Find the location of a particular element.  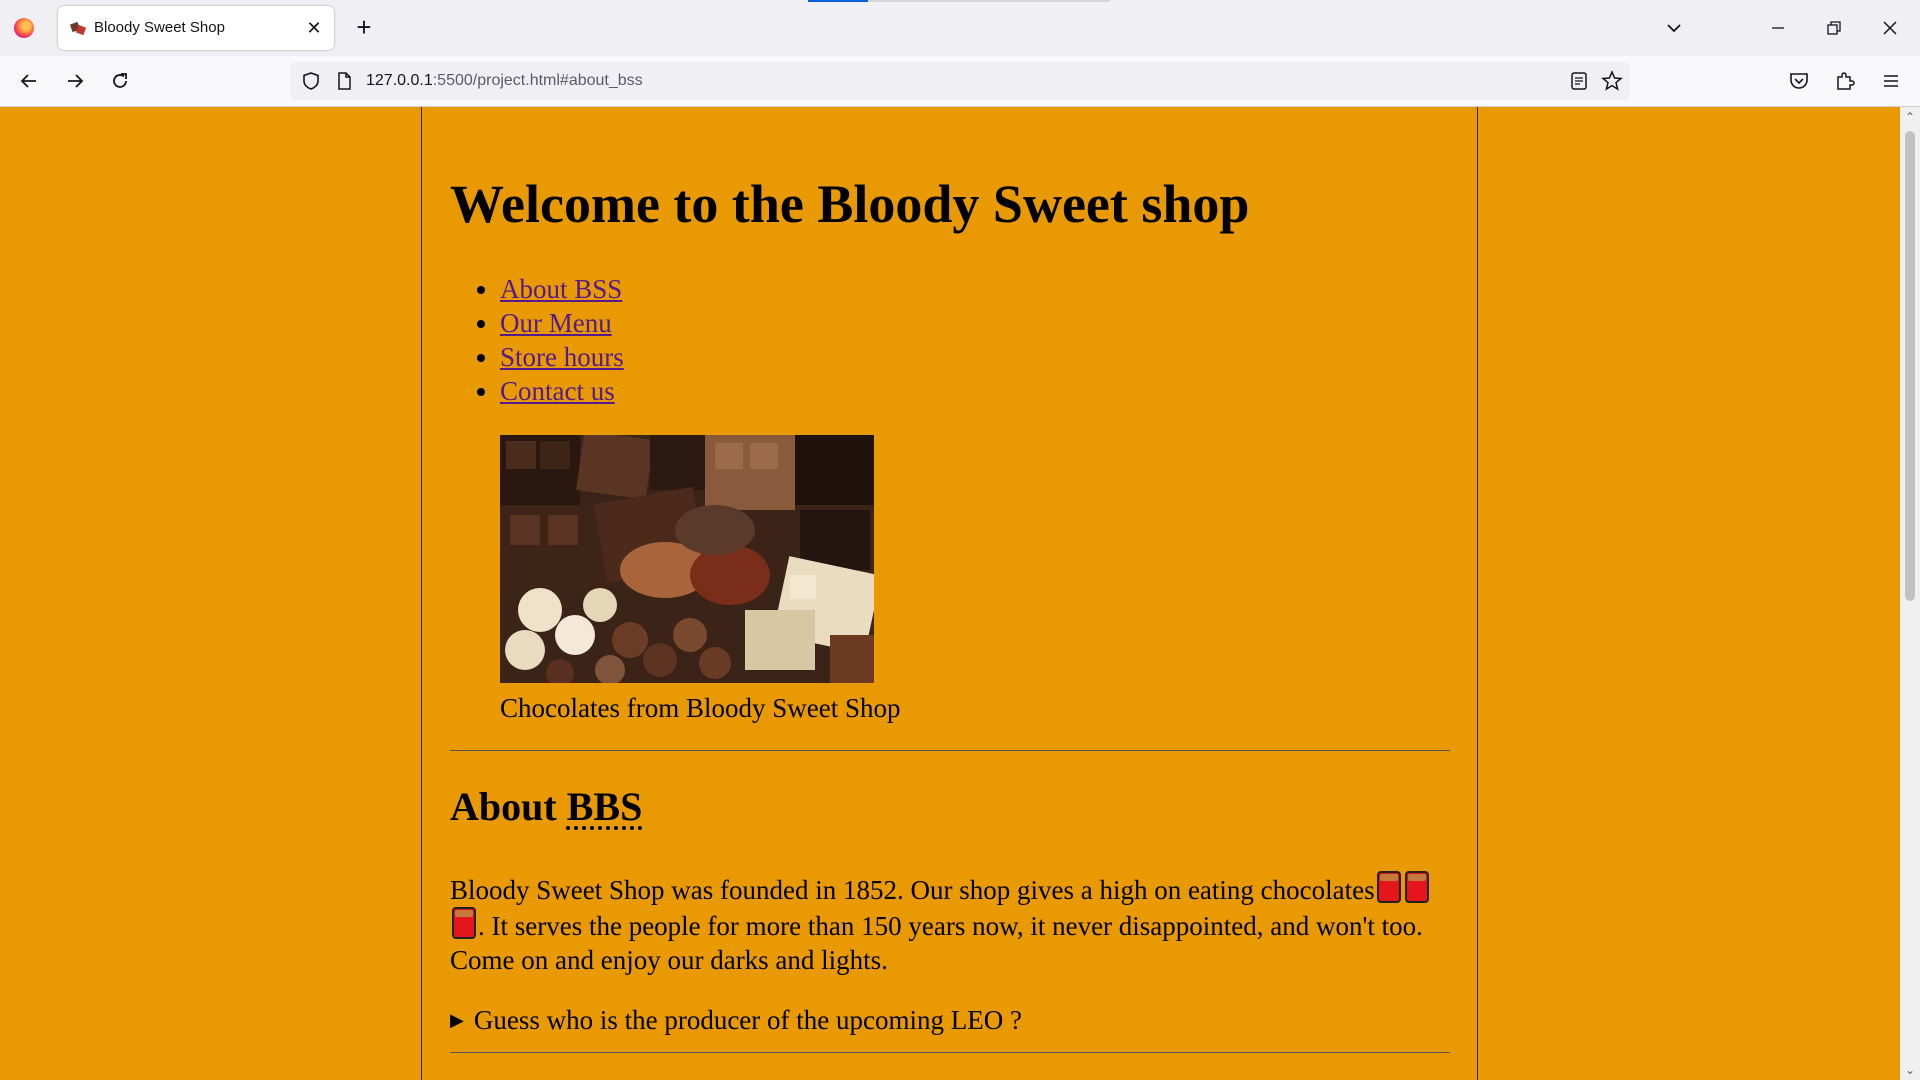

tab-title: Bloody Sweet Shop is located at coordinates (159, 27).